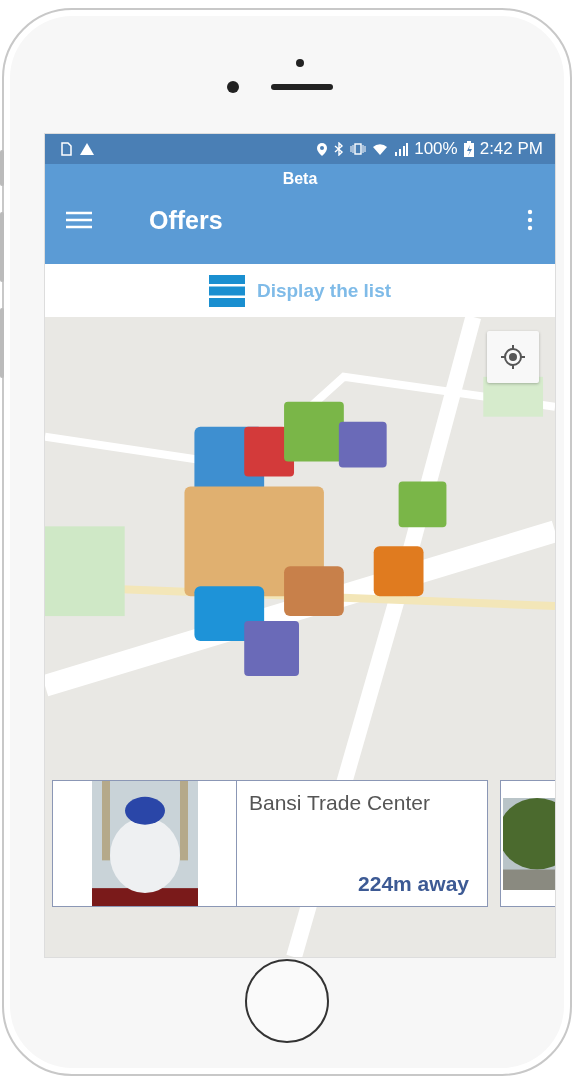 This screenshot has width=574, height=1083. What do you see at coordinates (233, 86) in the screenshot?
I see `sensor-dot` at bounding box center [233, 86].